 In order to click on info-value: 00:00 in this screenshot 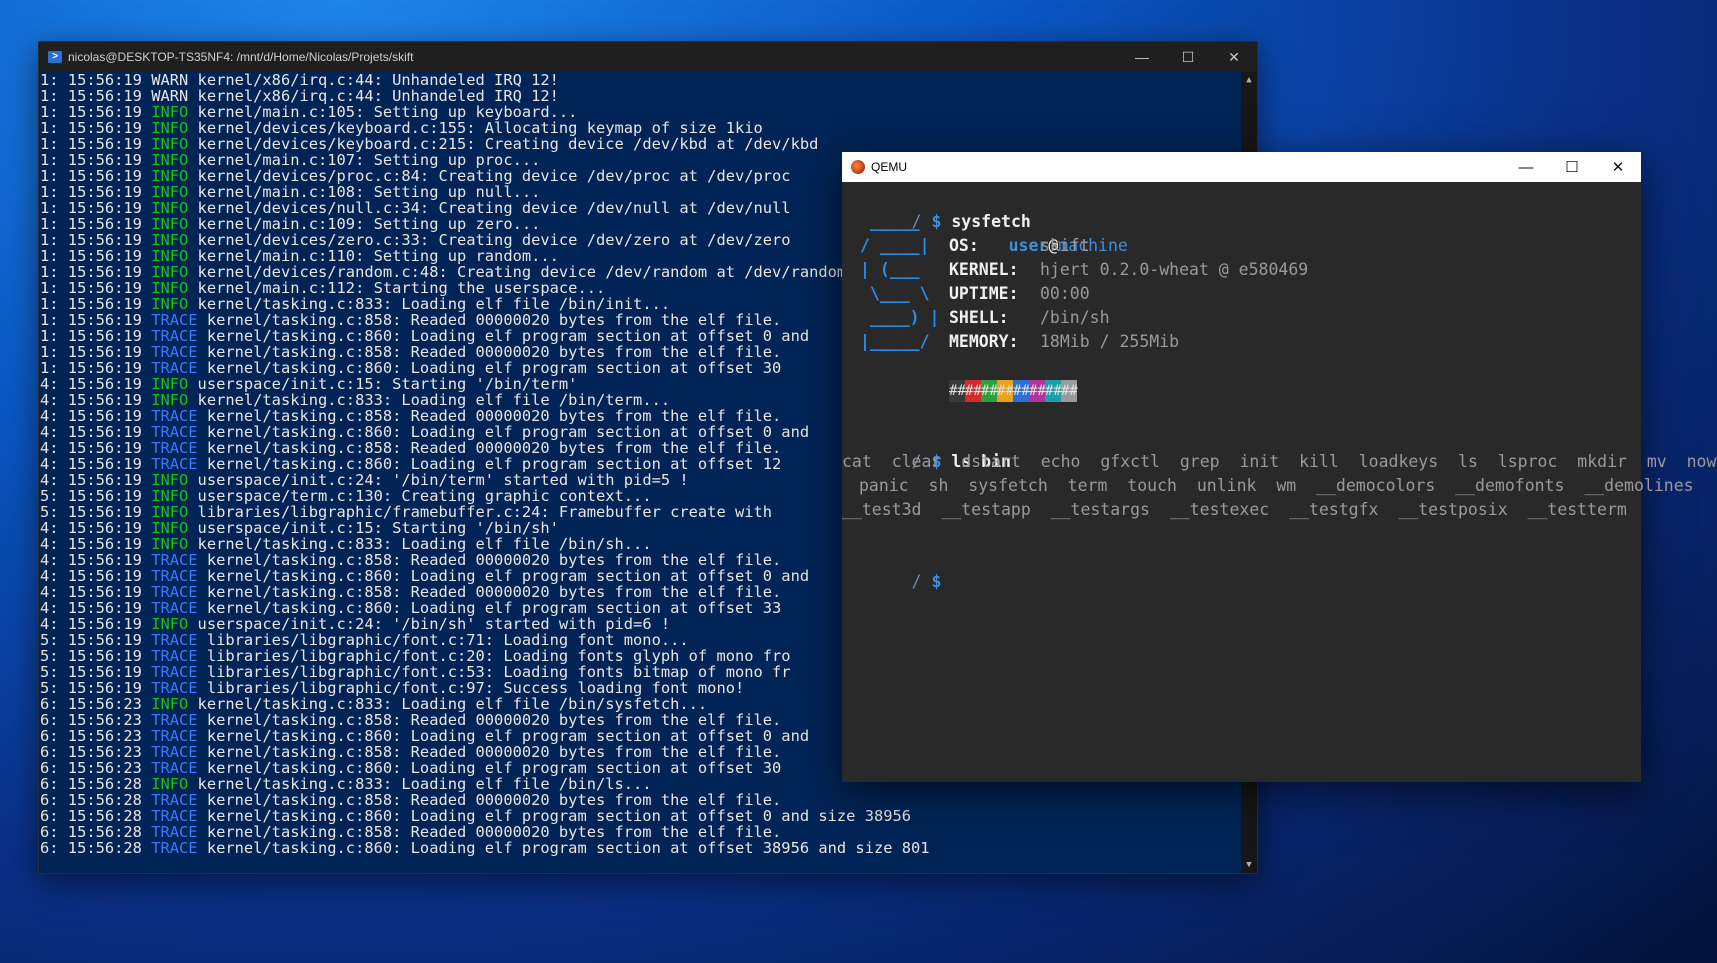, I will do `click(1065, 293)`.